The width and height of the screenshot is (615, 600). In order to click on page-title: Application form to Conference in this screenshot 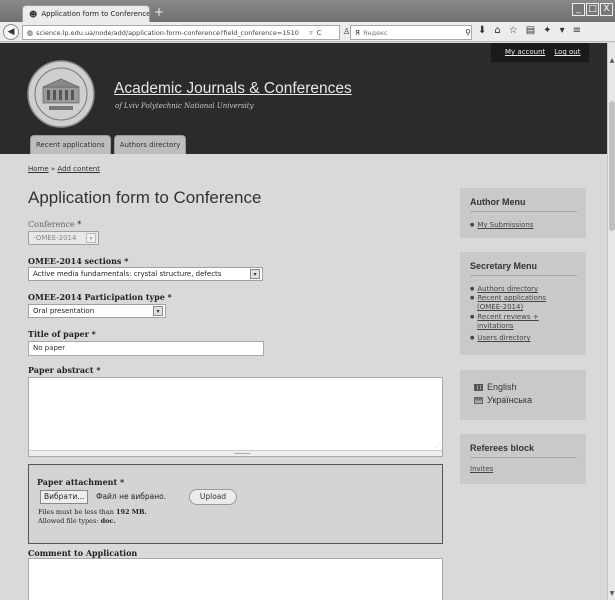, I will do `click(145, 197)`.